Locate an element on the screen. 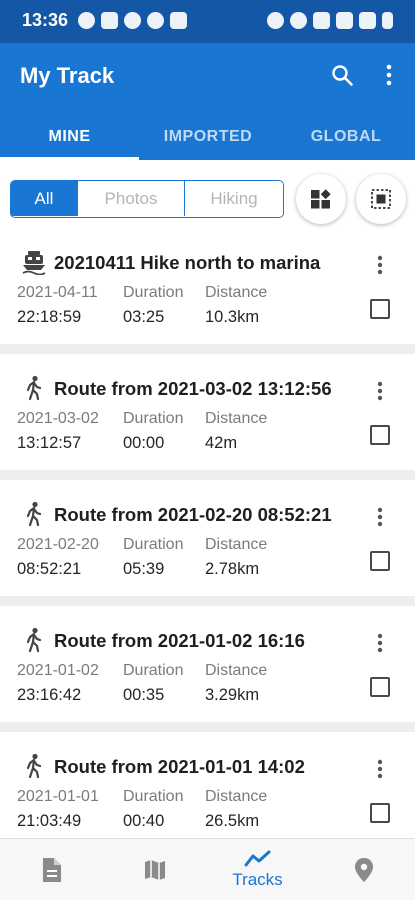 This screenshot has height=900, width=415. app-bar: My Track MINE IMPORTED GLOBAL is located at coordinates (207, 101).